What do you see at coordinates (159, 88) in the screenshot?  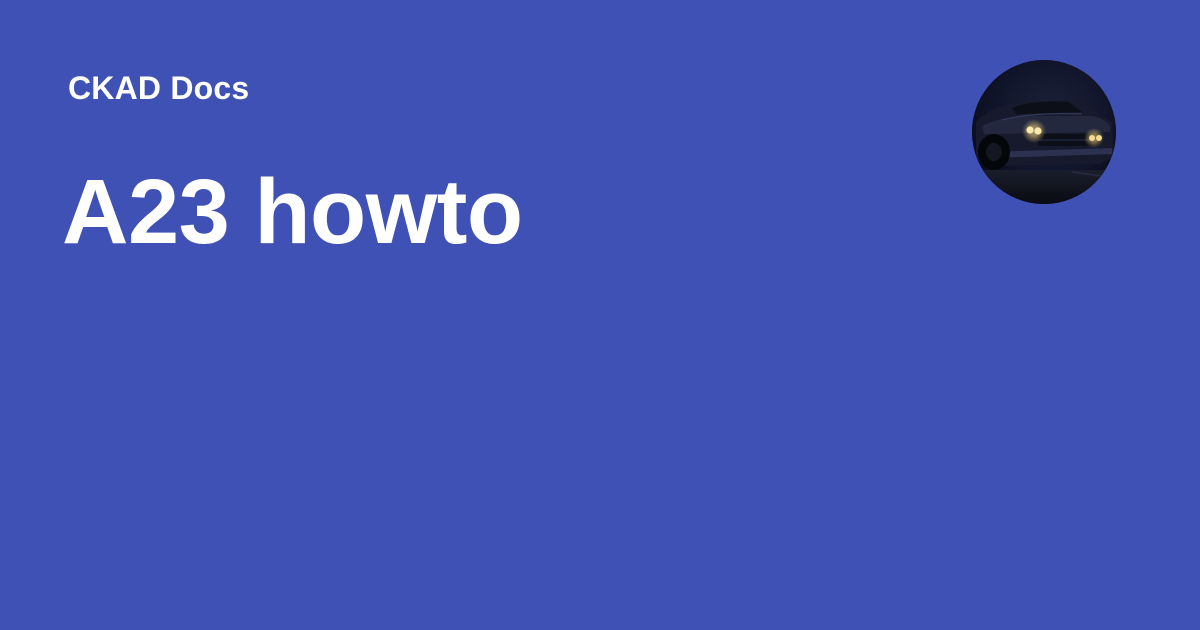 I see `site-name: CKAD Docs` at bounding box center [159, 88].